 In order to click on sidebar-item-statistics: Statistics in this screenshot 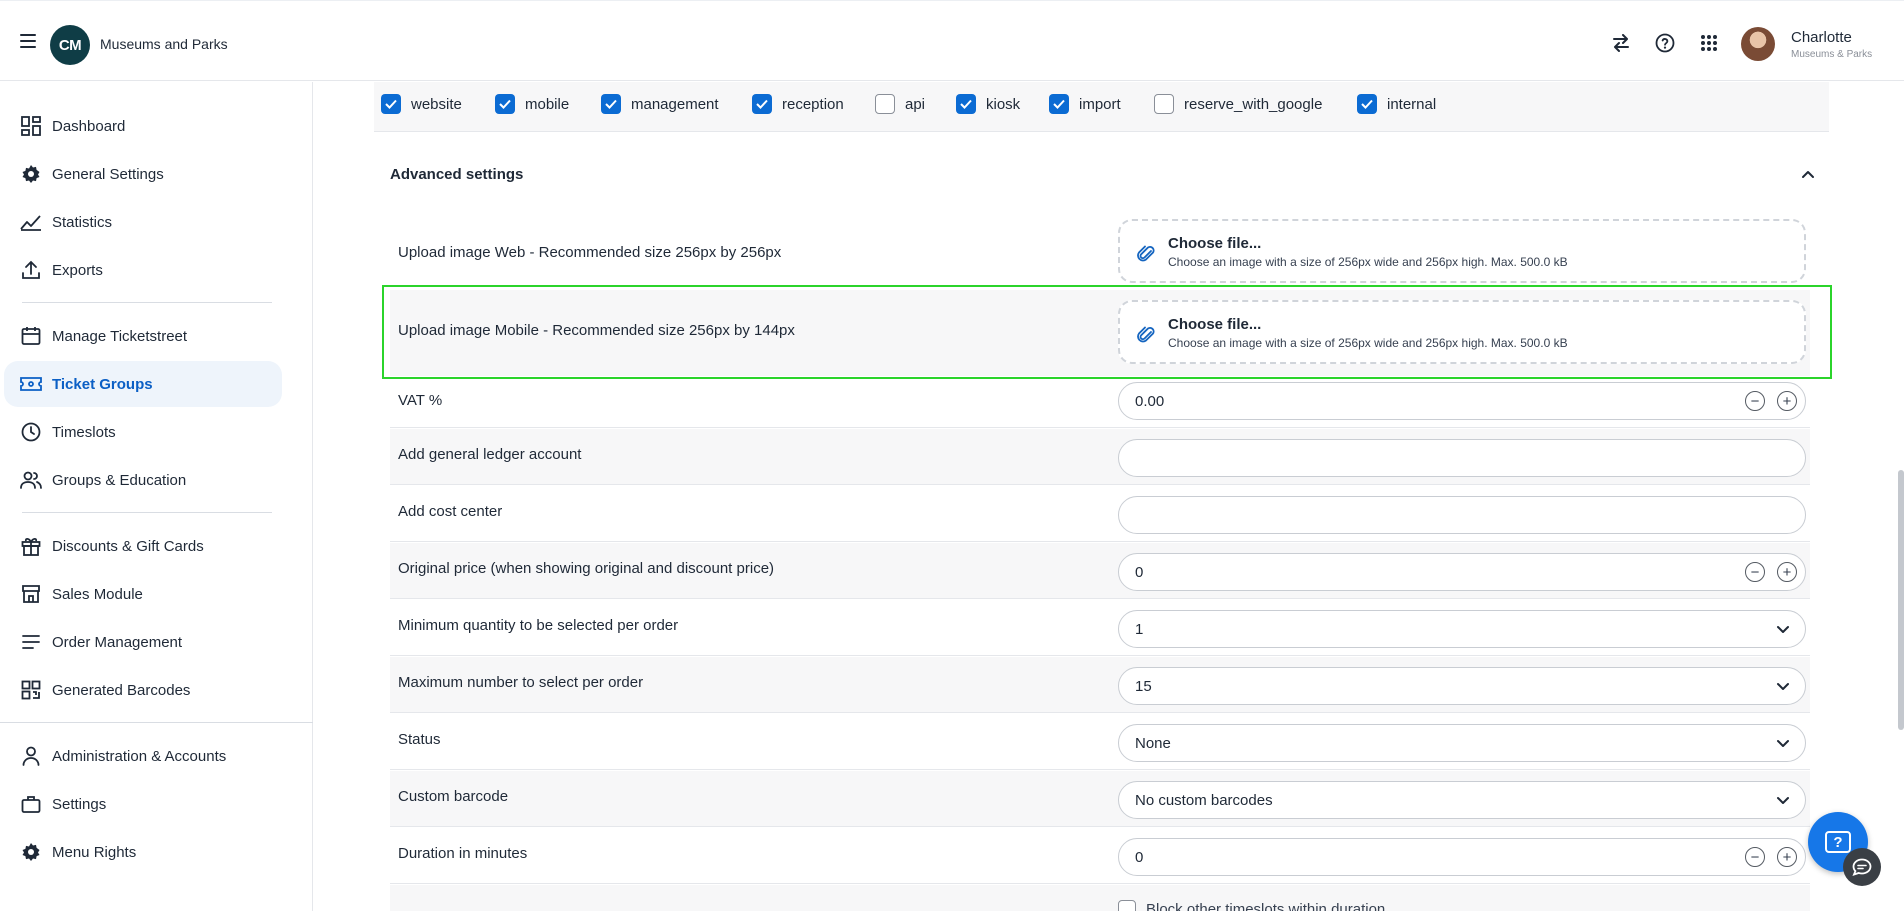, I will do `click(143, 222)`.